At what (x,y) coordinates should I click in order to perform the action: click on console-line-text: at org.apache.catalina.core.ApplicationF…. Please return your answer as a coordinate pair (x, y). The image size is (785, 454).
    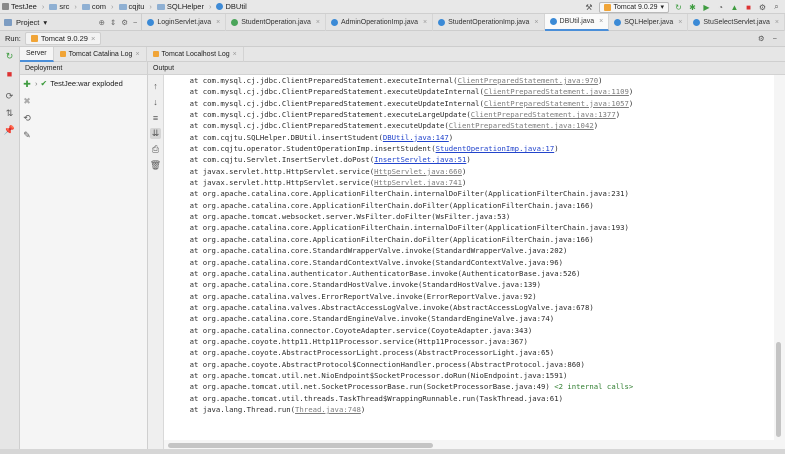
    Looking at the image, I should click on (400, 228).